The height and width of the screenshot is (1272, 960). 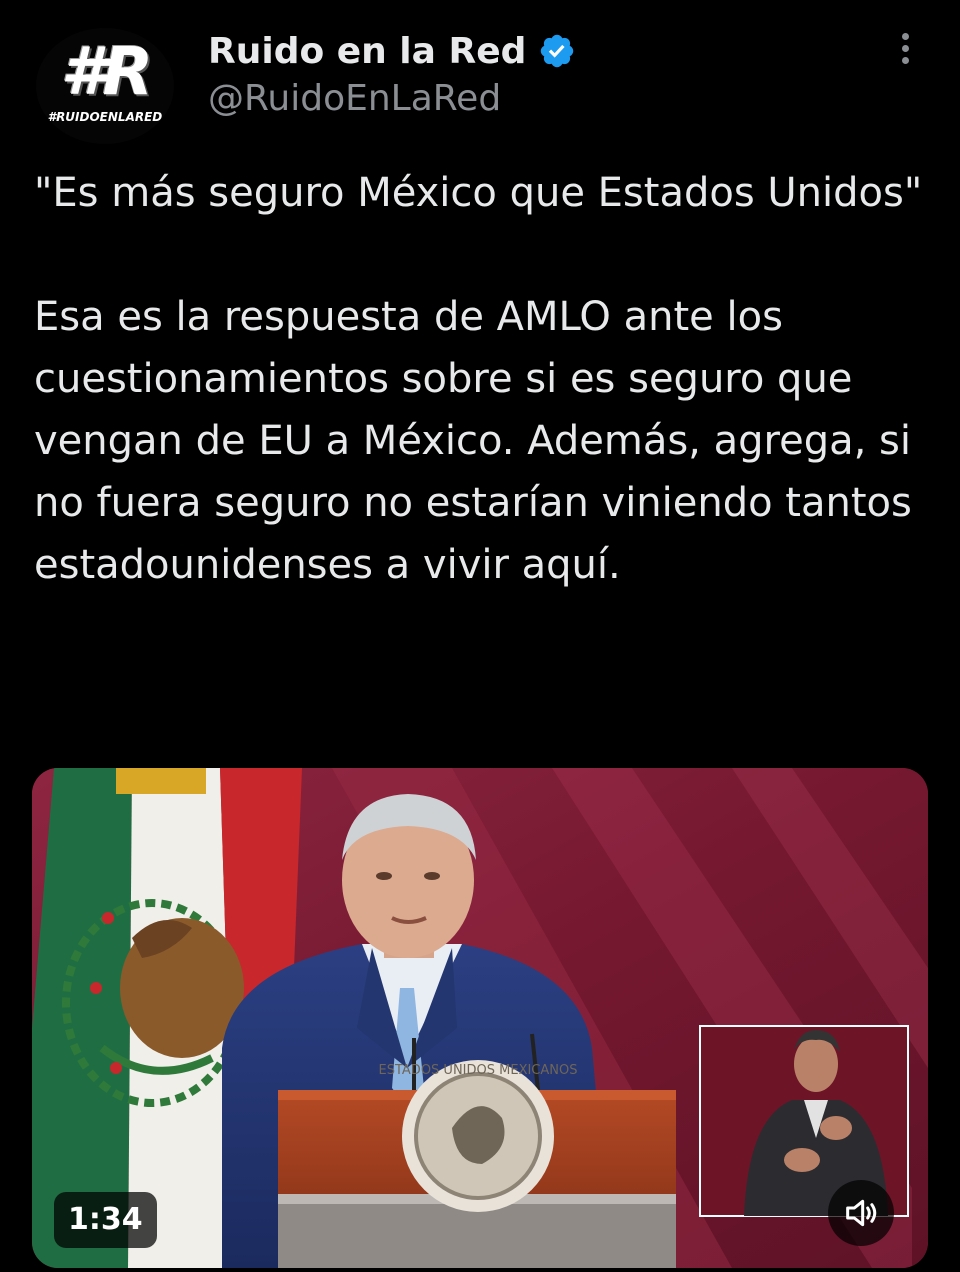 I want to click on avatar-logo-mark: #R, so click(x=107, y=71).